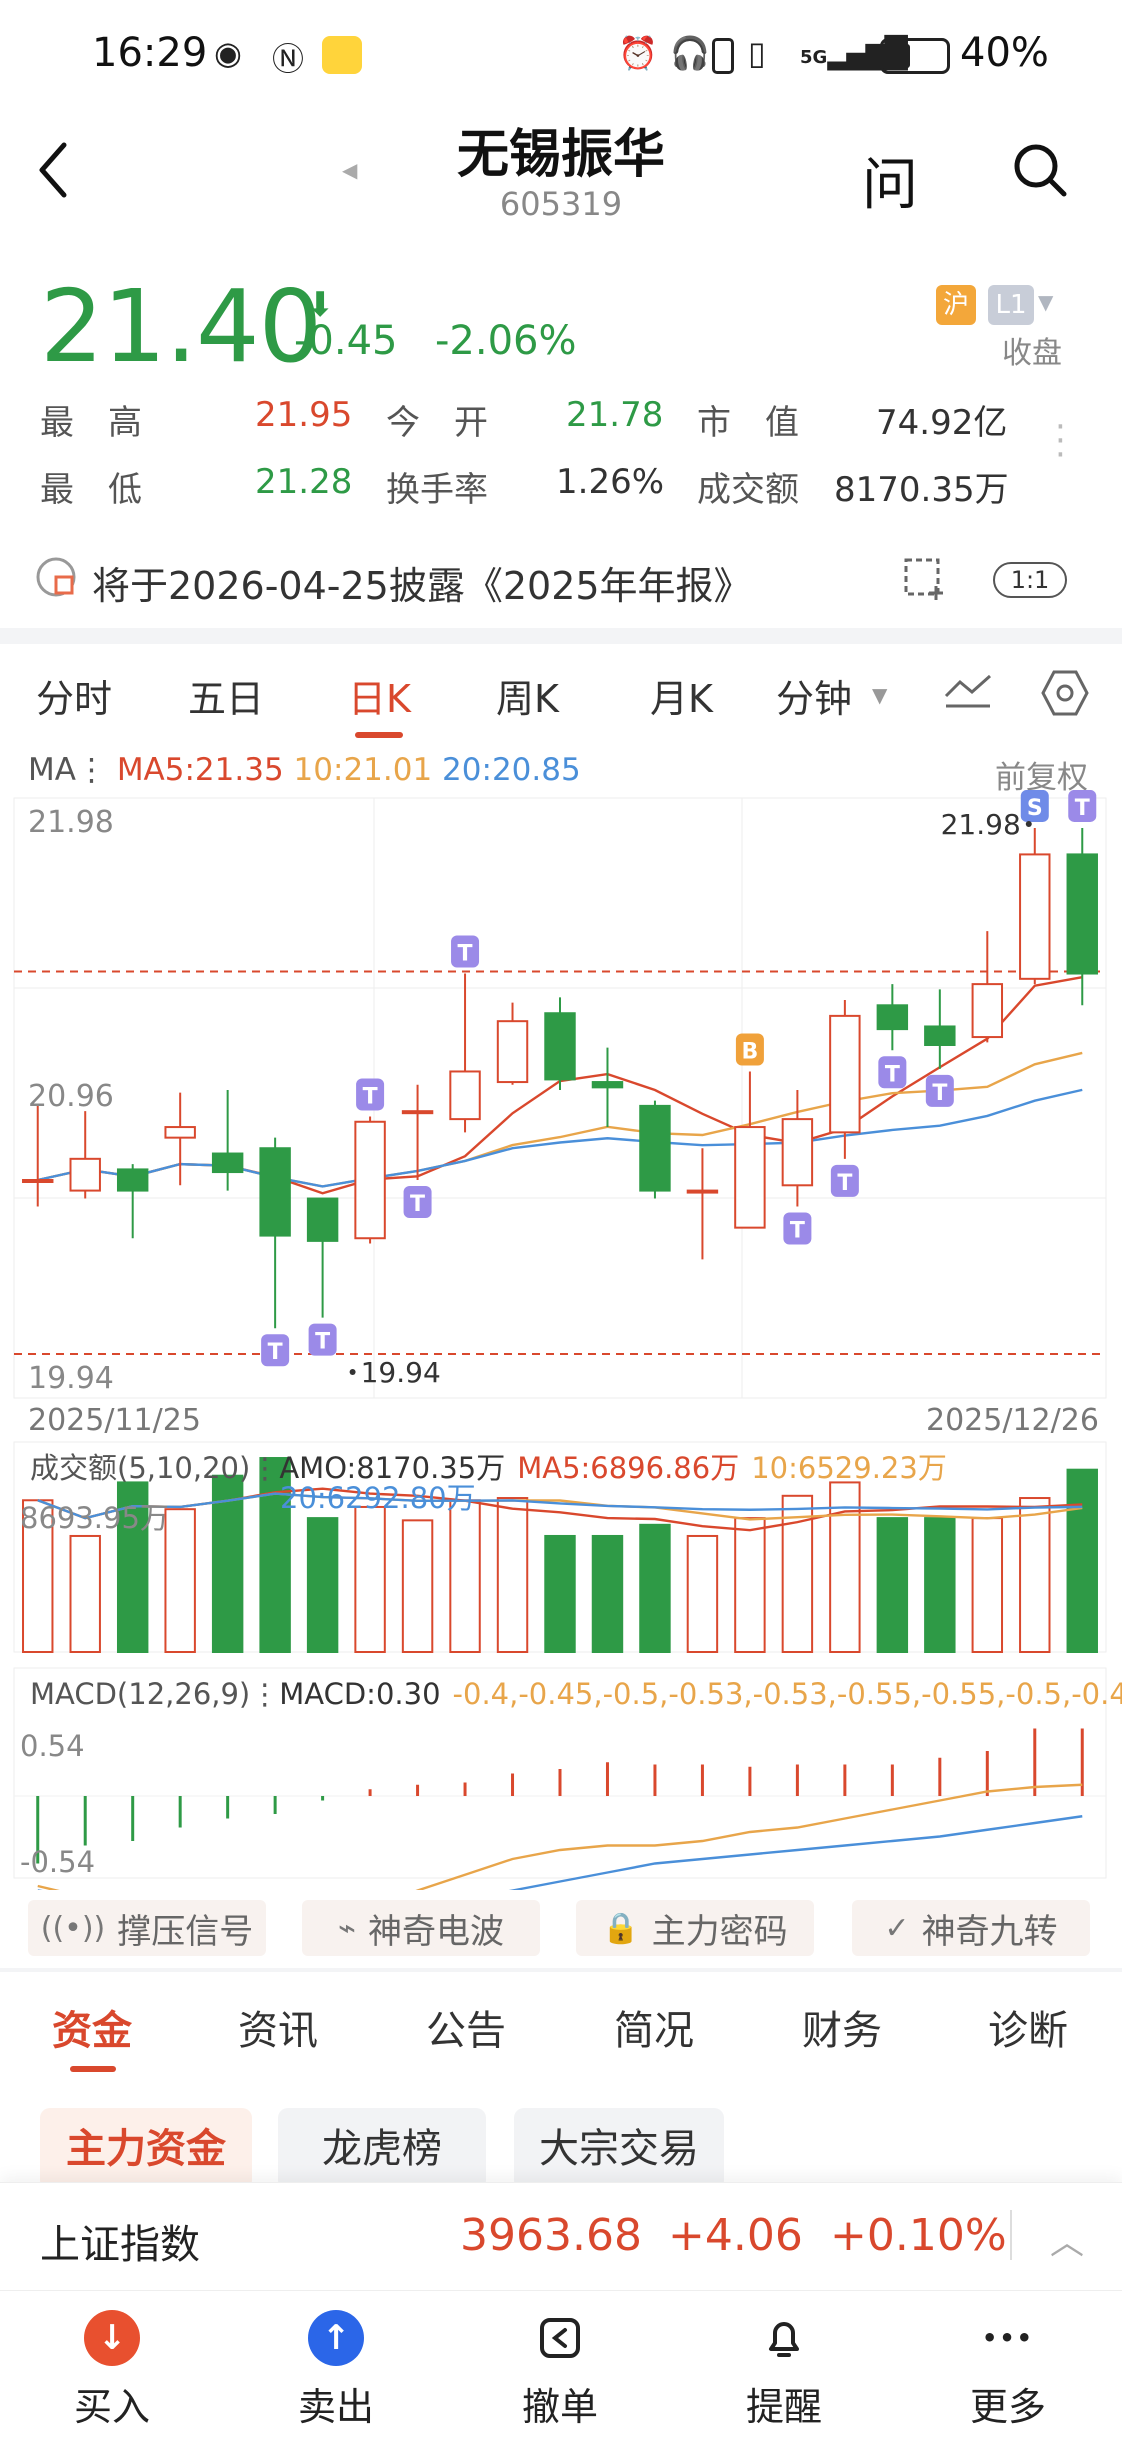 This screenshot has width=1122, height=2442. I want to click on nav-alert: 提醒, so click(784, 2365).